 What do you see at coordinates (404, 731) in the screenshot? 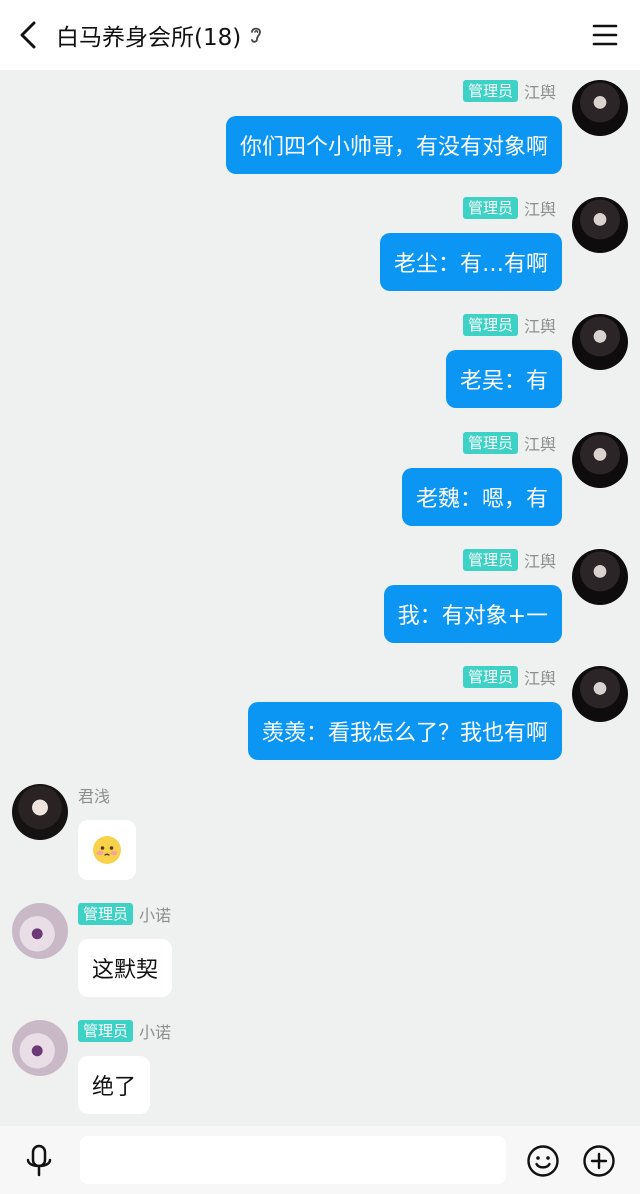
I see `message-bubble: 羡羡：看我怎么了？我也有啊` at bounding box center [404, 731].